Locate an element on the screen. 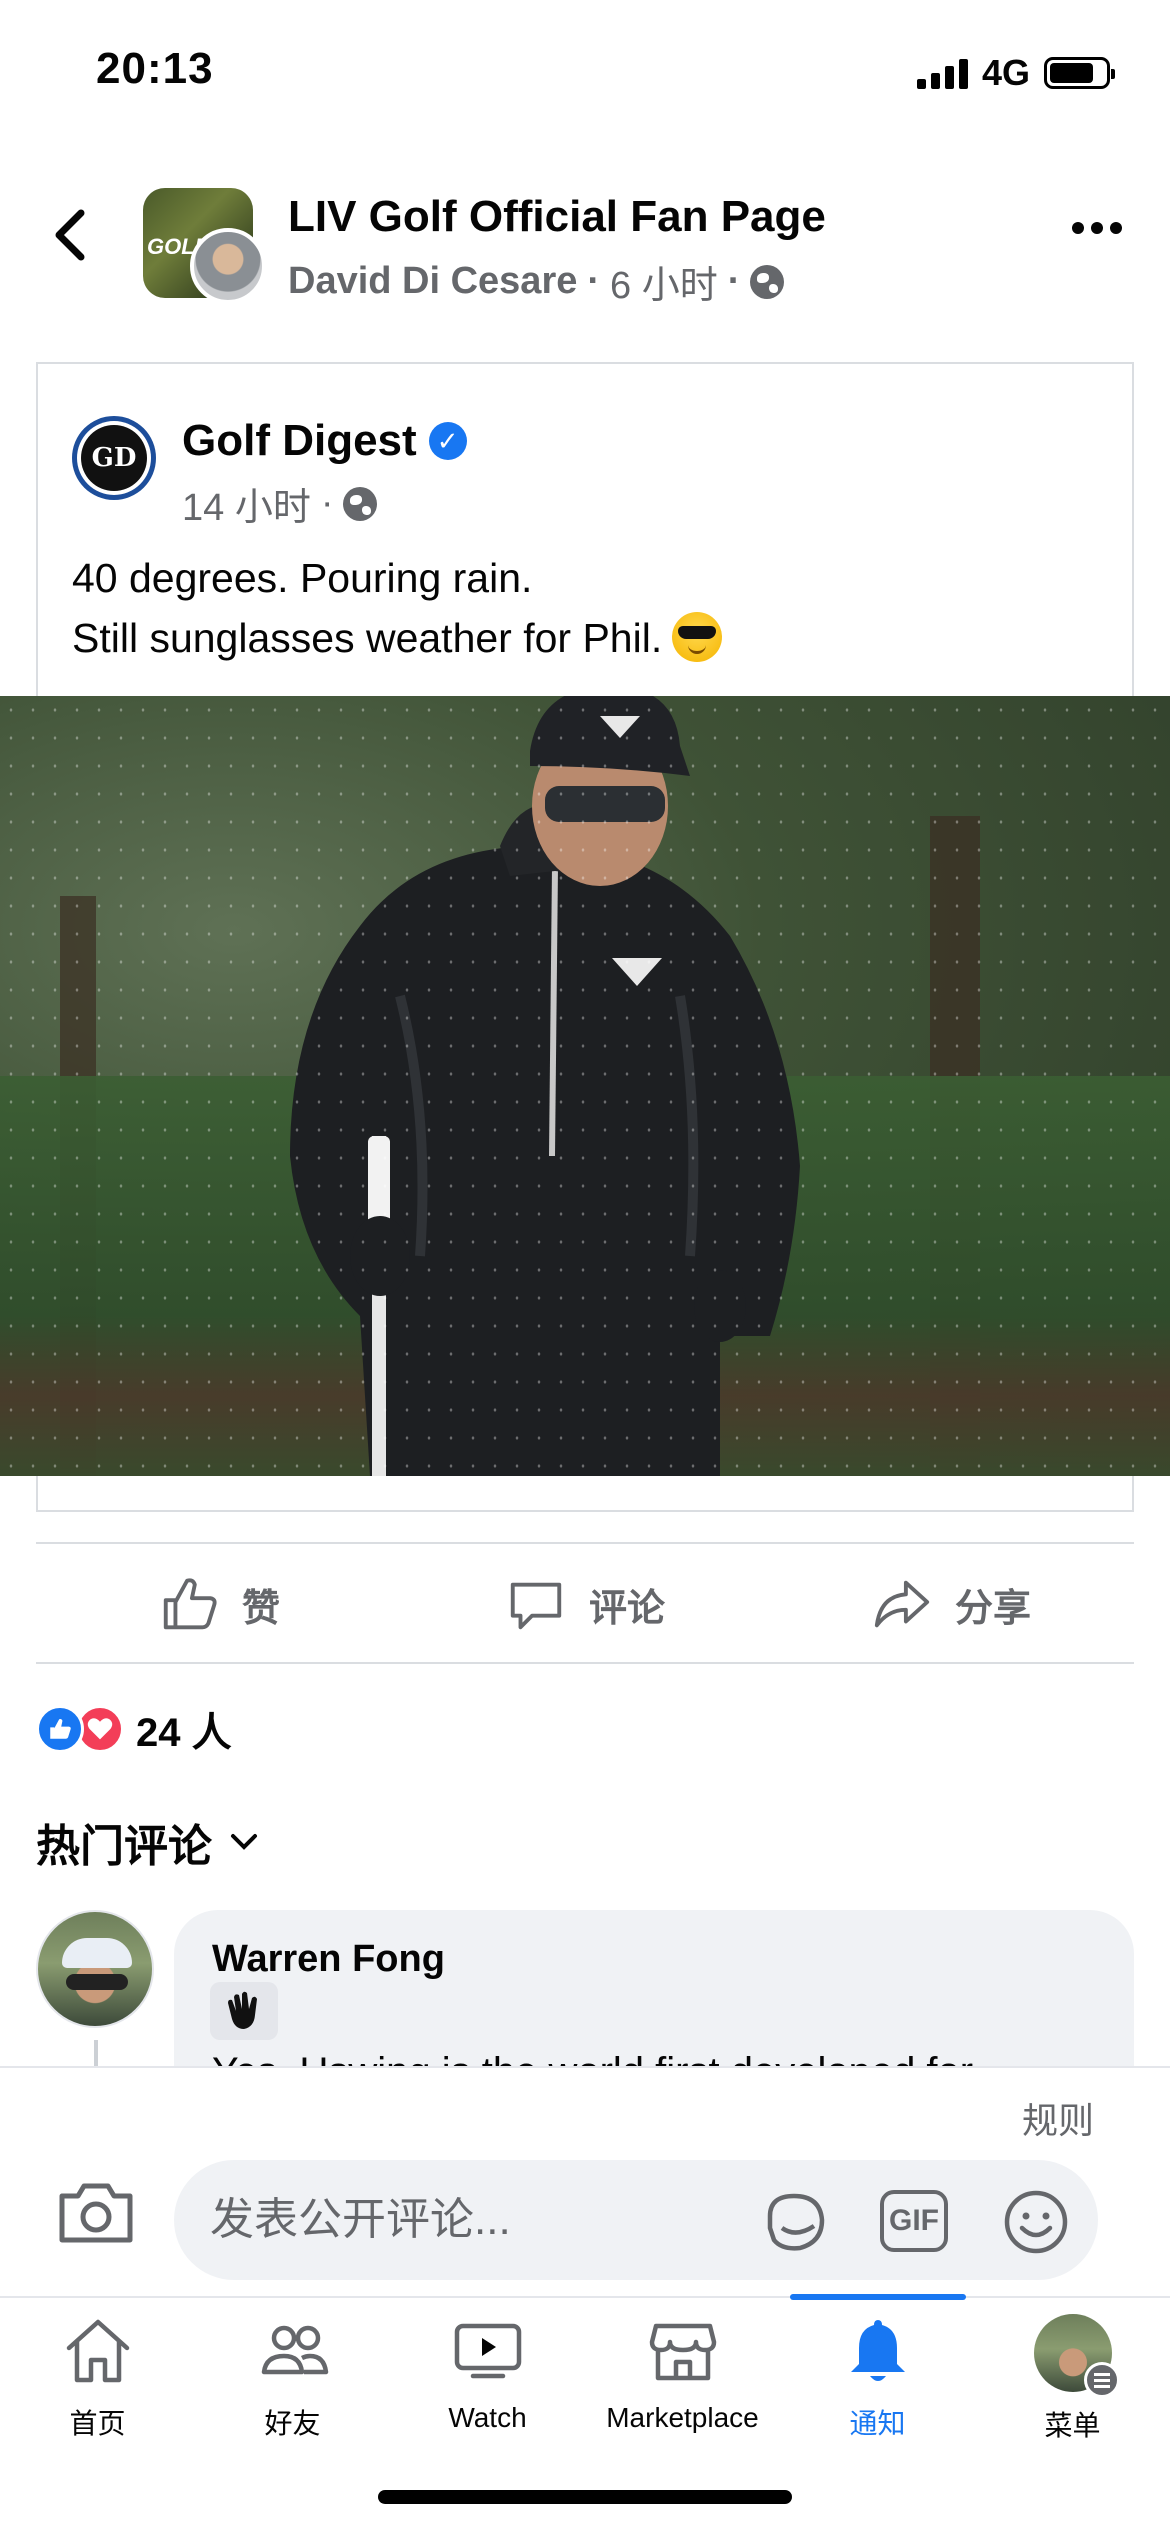  post-time: 6 小时 is located at coordinates (664, 281).